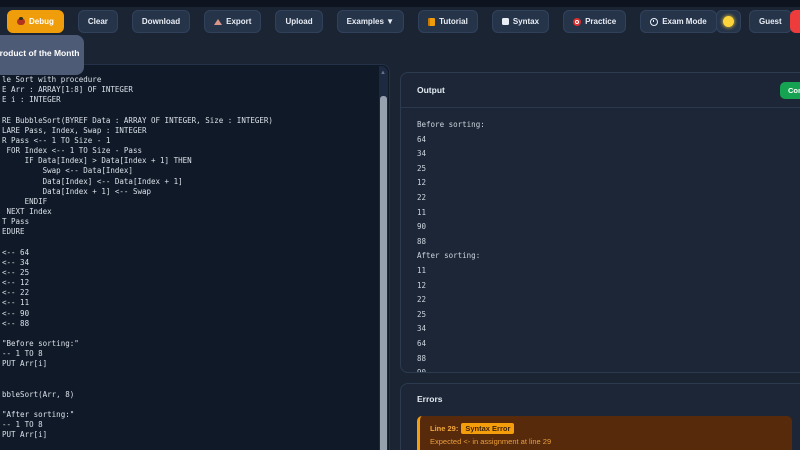 The height and width of the screenshot is (450, 800). What do you see at coordinates (451, 124) in the screenshot?
I see `output-line: Before sorting:` at bounding box center [451, 124].